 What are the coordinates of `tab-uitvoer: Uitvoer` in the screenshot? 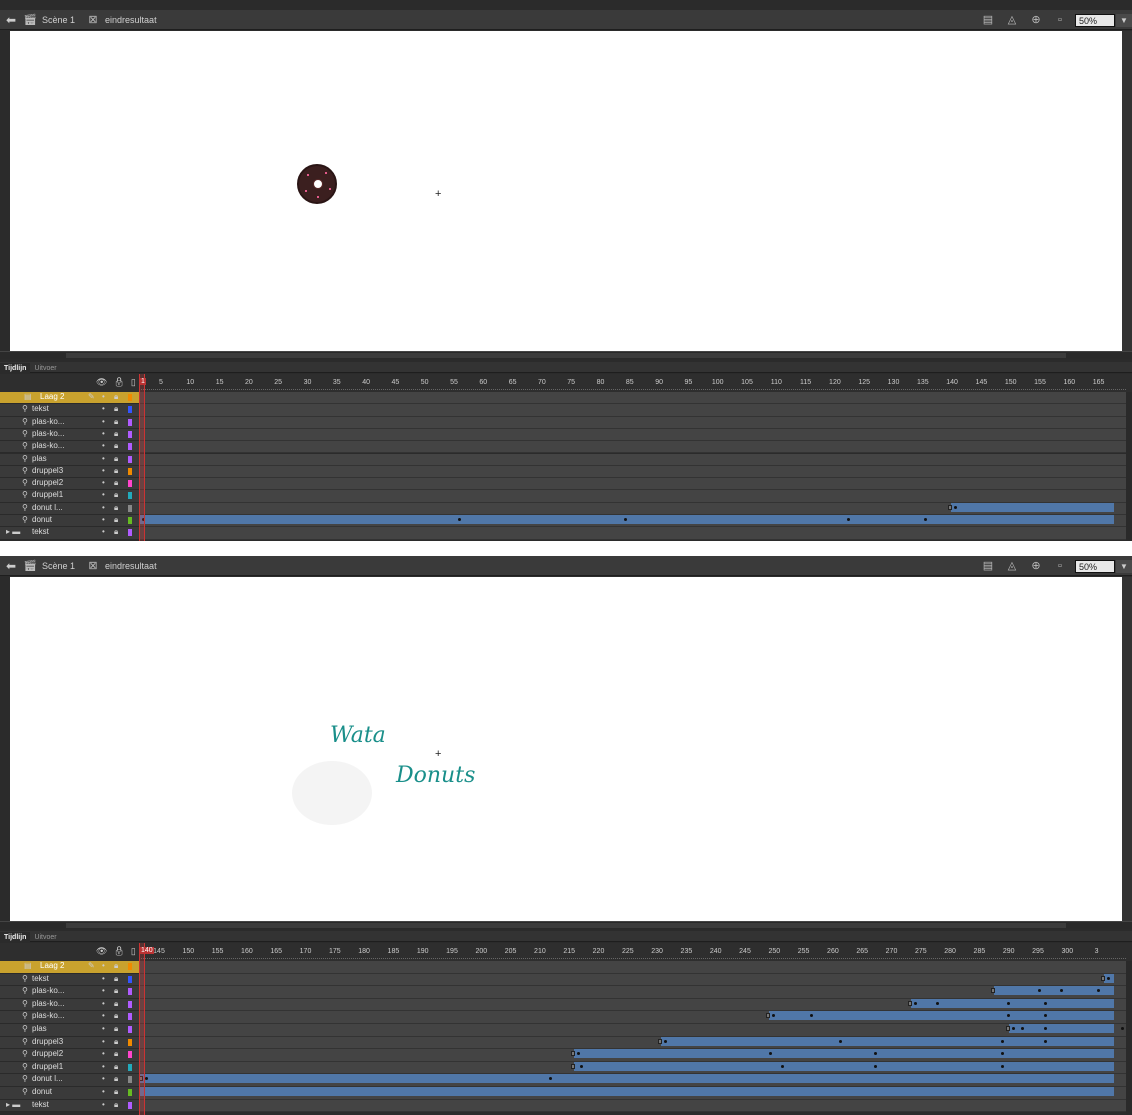 It's located at (45, 937).